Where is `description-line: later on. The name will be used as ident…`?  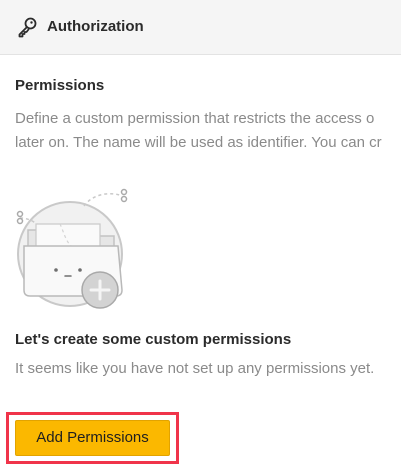 description-line: later on. The name will be used as ident… is located at coordinates (198, 142).